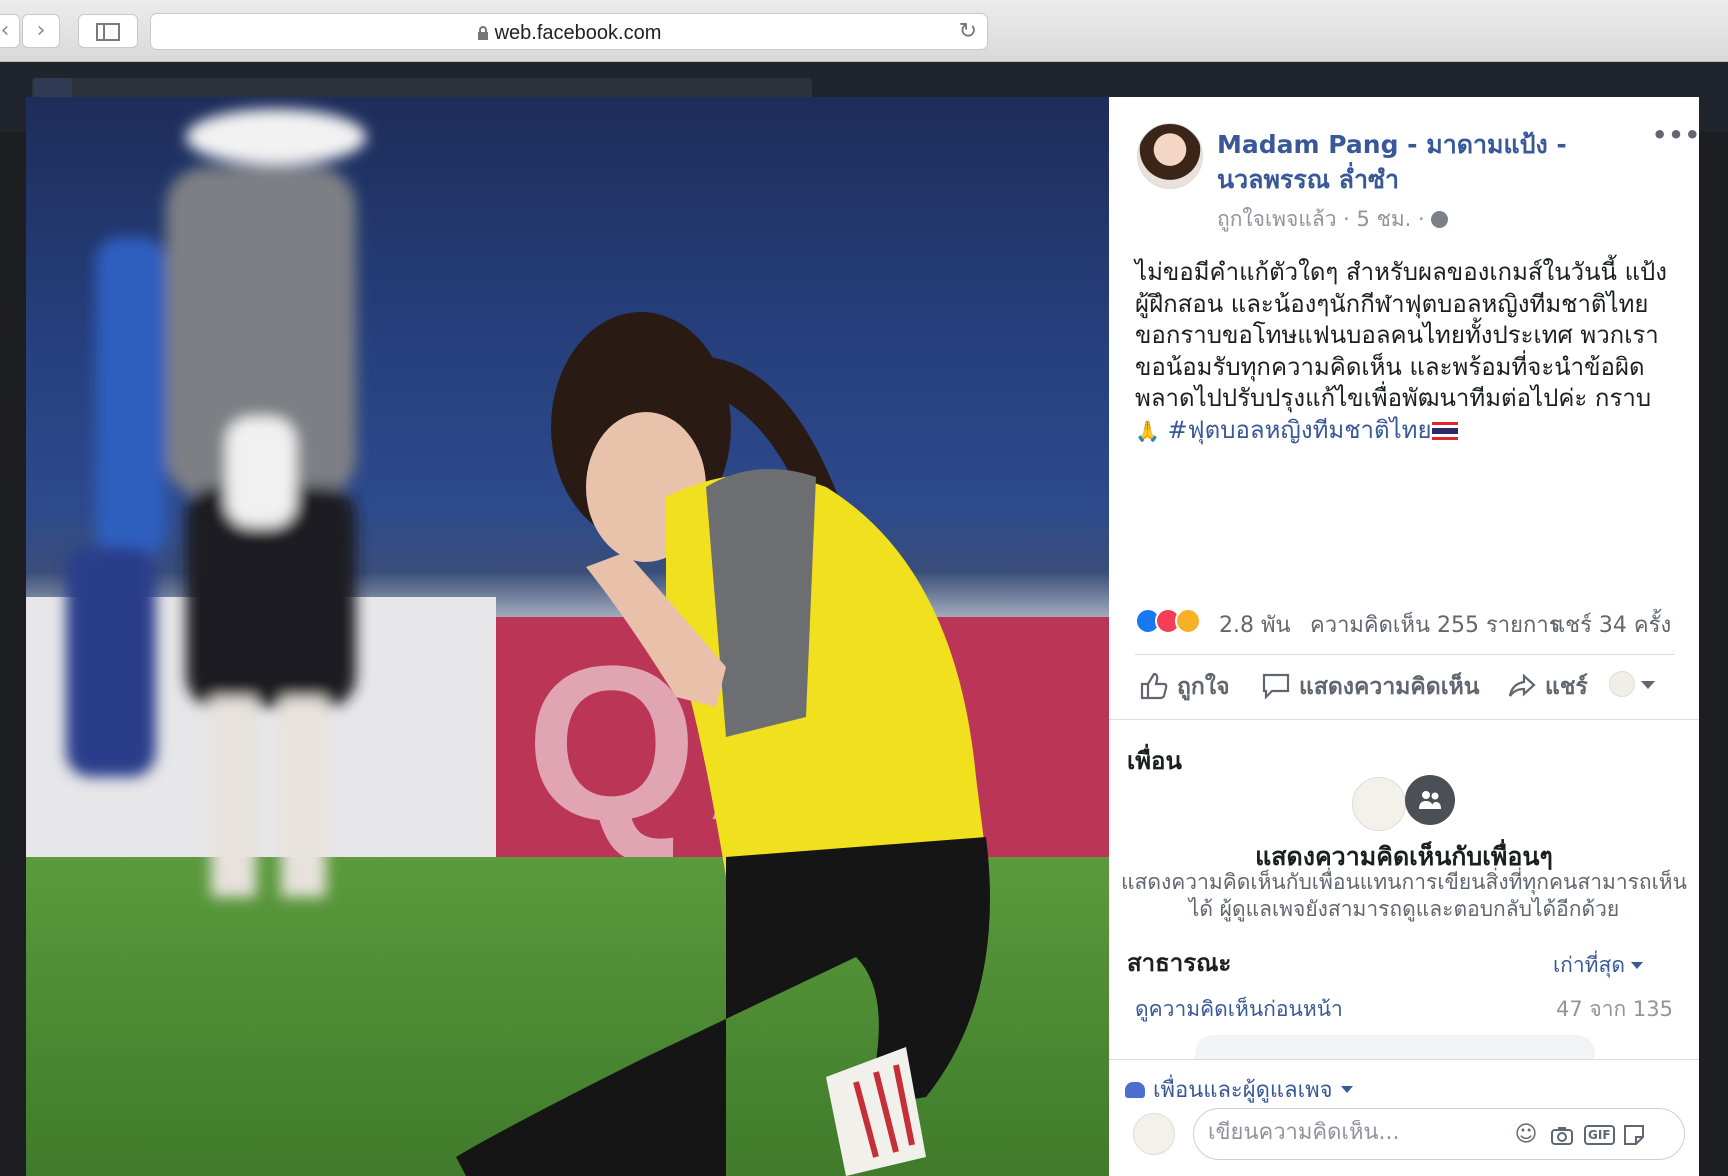  I want to click on address-text-wrap: web.facebook.com, so click(569, 33).